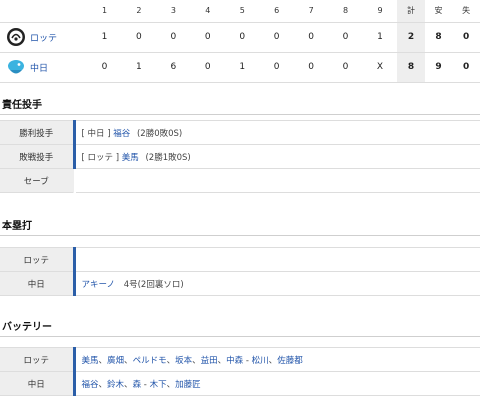 The width and height of the screenshot is (480, 408). What do you see at coordinates (168, 157) in the screenshot?
I see `loss-record: (2勝1敗0S)` at bounding box center [168, 157].